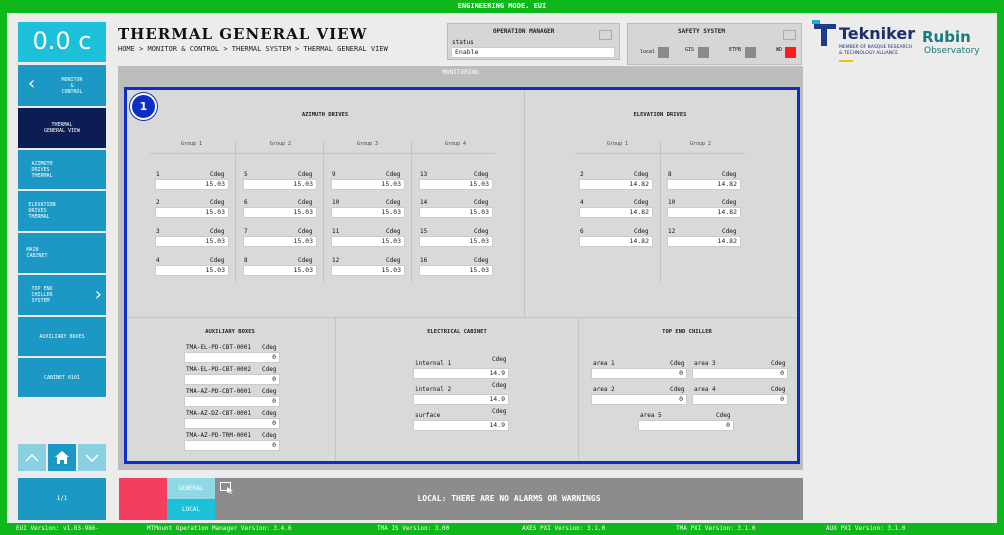 Image resolution: width=1004 pixels, height=535 pixels. I want to click on temperature-display: 0.0 c, so click(62, 42).